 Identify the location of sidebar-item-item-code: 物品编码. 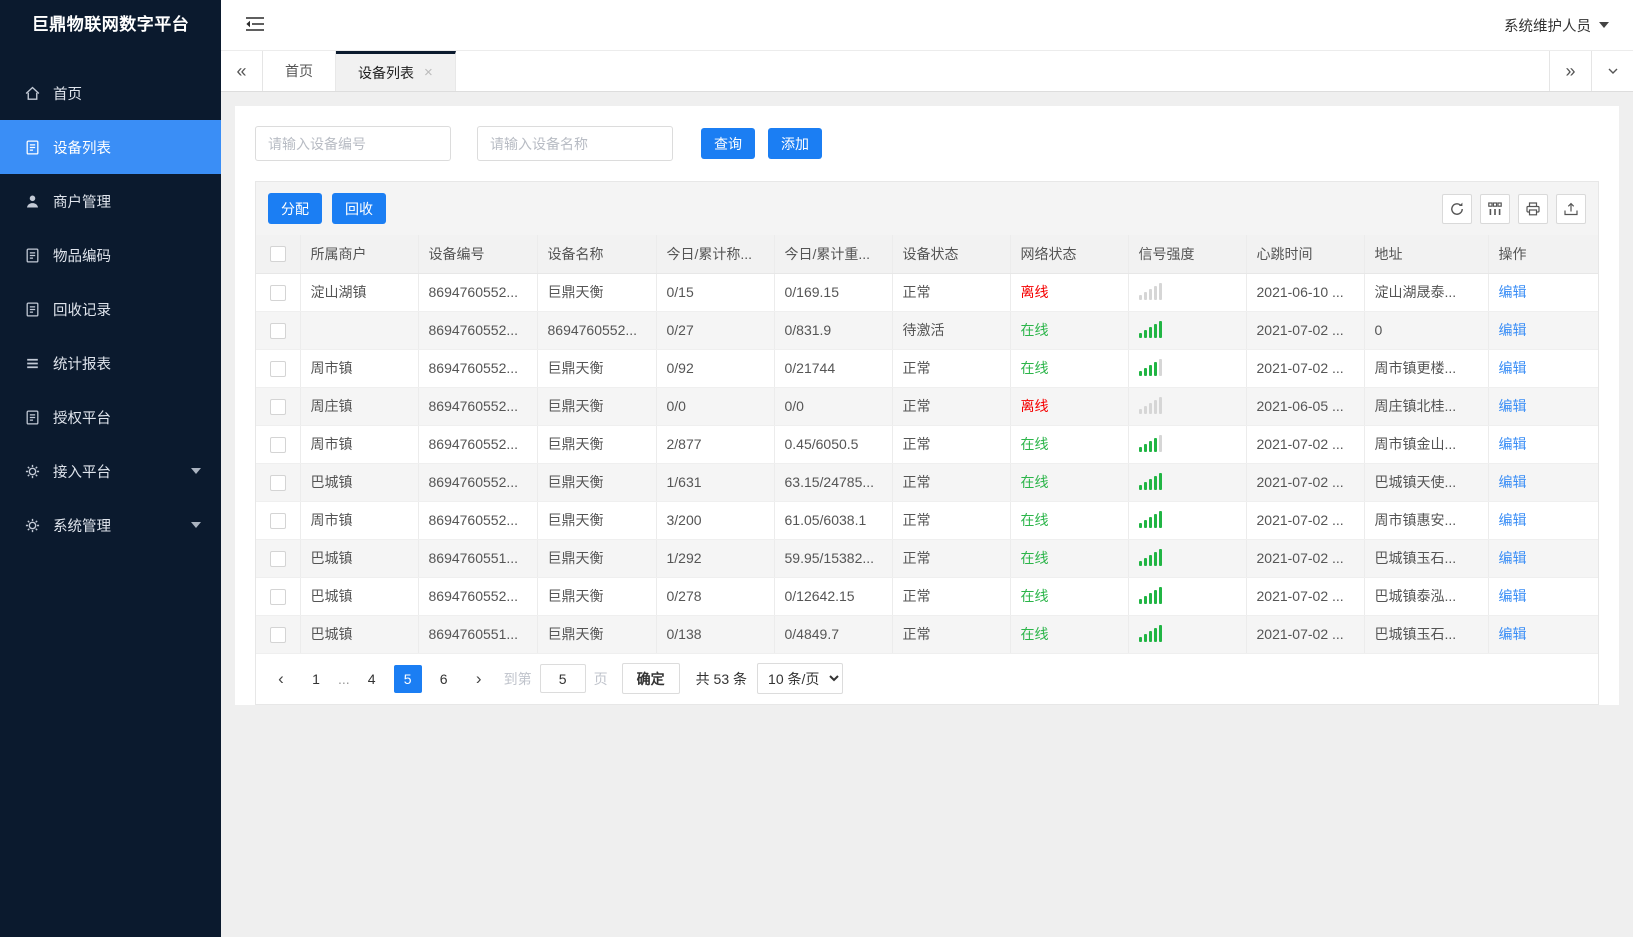
(110, 255).